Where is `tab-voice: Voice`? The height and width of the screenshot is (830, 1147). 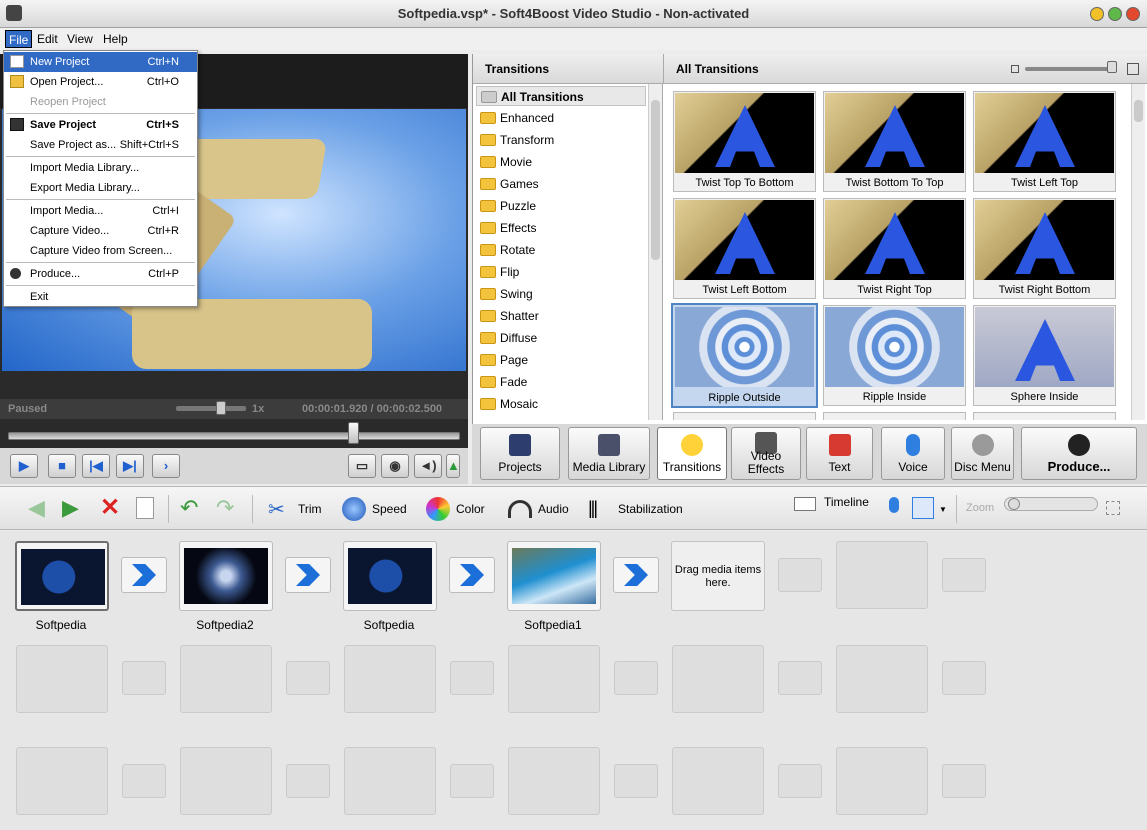
tab-voice: Voice is located at coordinates (913, 453).